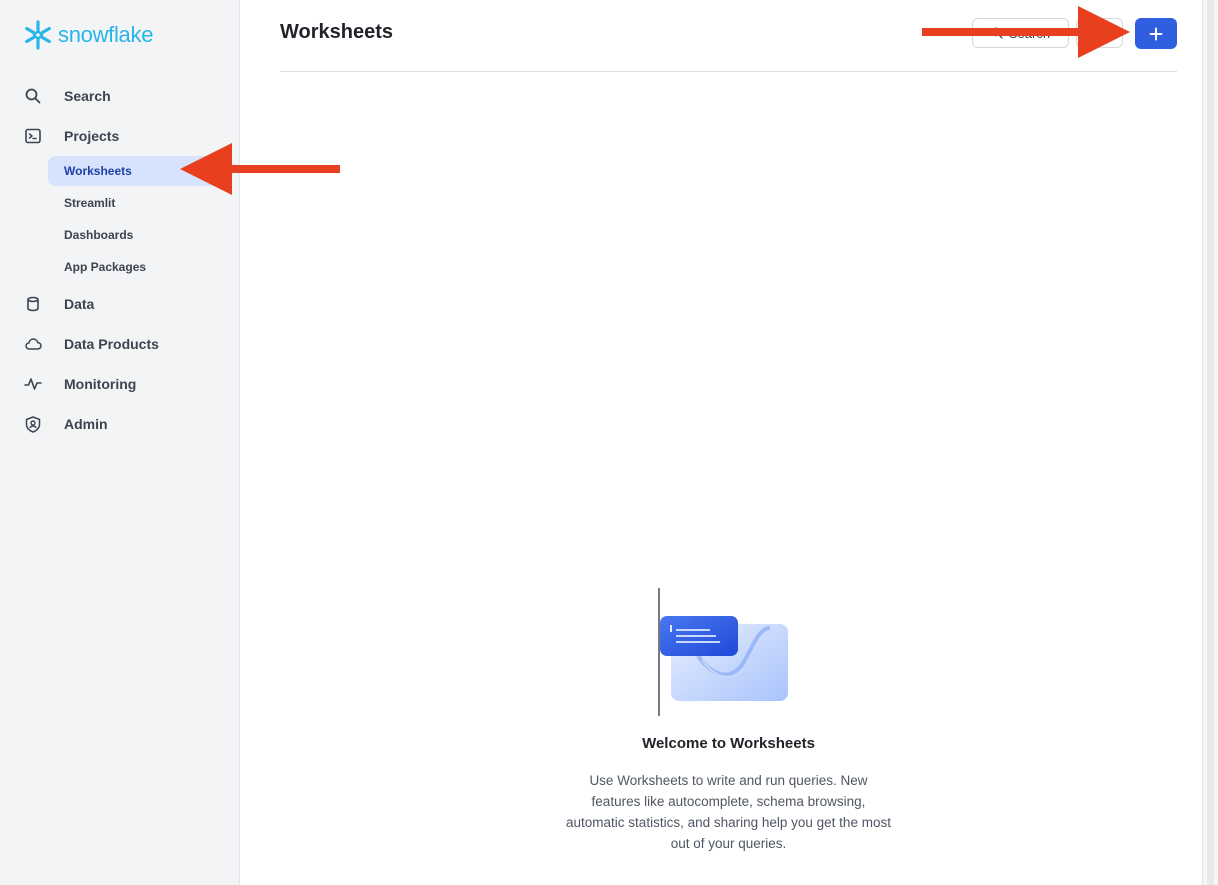 Image resolution: width=1218 pixels, height=885 pixels. Describe the element at coordinates (728, 743) in the screenshot. I see `empty-state-title: Welcome to Worksheets` at that location.